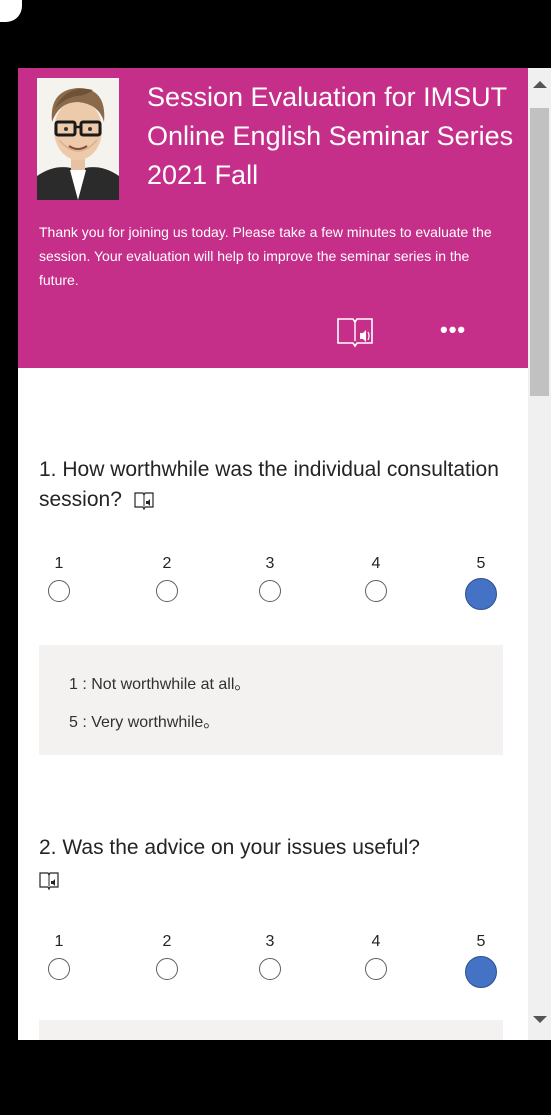  What do you see at coordinates (539, 252) in the screenshot?
I see `scrollbar-thumb` at bounding box center [539, 252].